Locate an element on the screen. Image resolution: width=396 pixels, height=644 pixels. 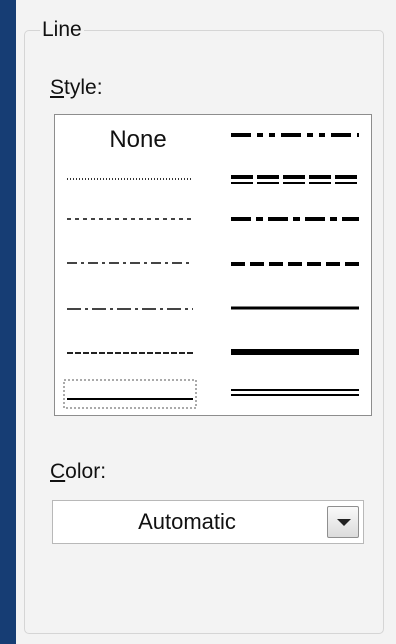
line-style-solid-medium-option is located at coordinates (295, 308).